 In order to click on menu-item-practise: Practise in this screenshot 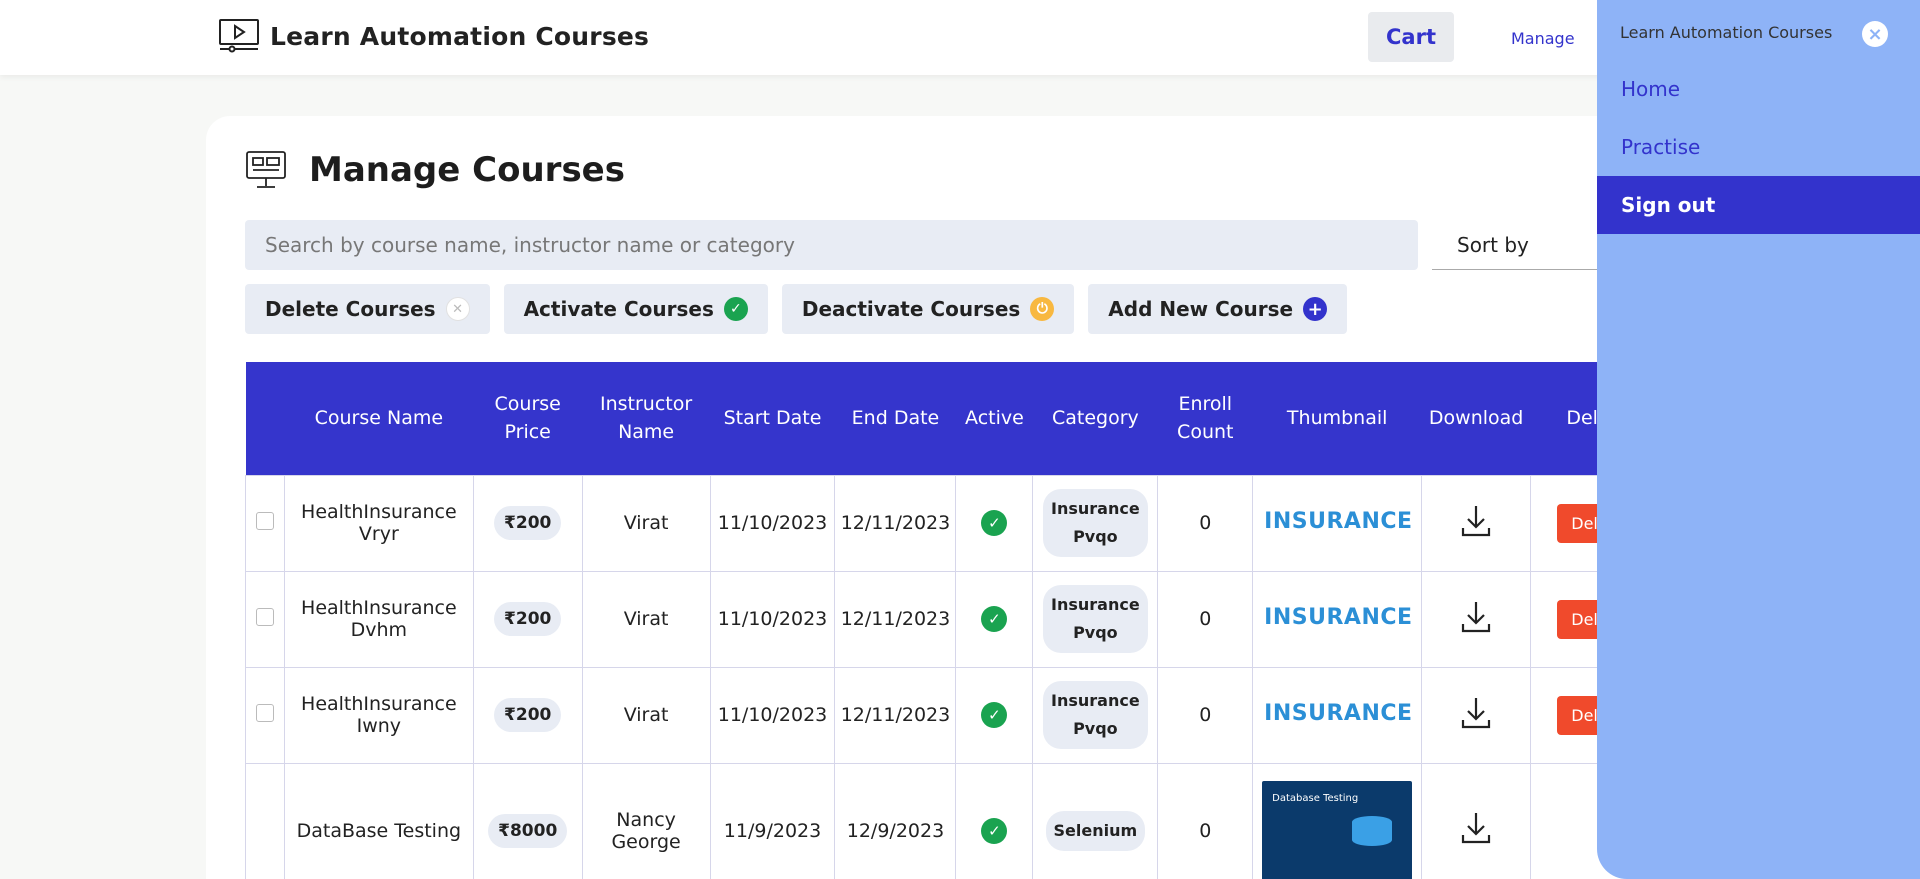, I will do `click(1758, 147)`.